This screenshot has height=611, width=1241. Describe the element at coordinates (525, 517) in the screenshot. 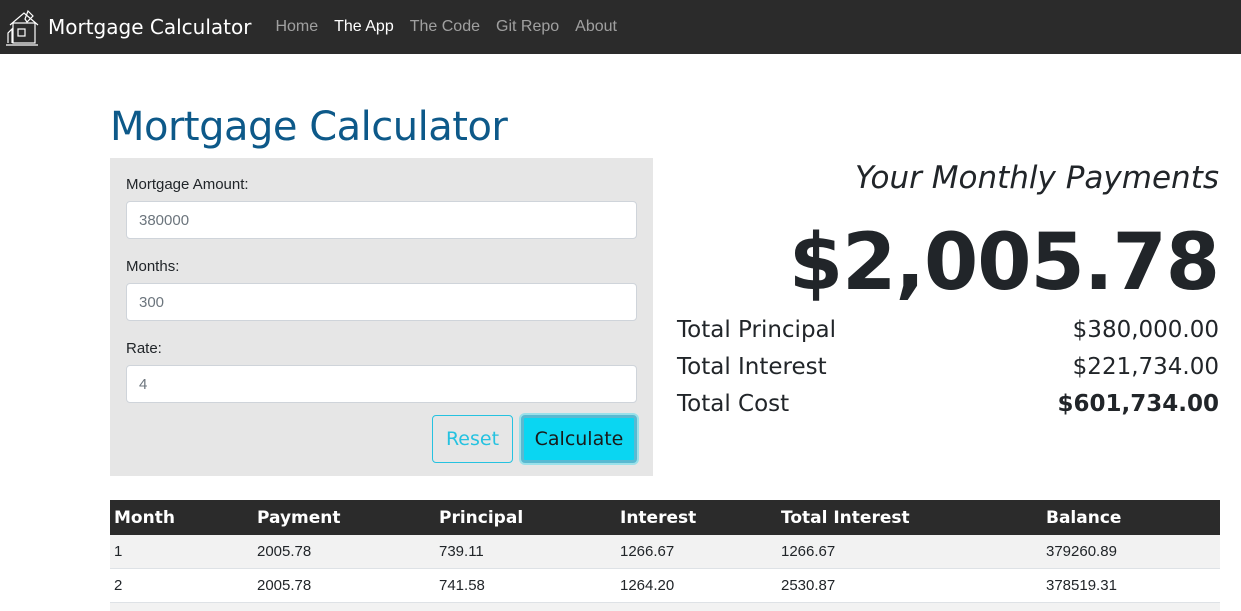

I see `column-header-principal: Principal` at that location.